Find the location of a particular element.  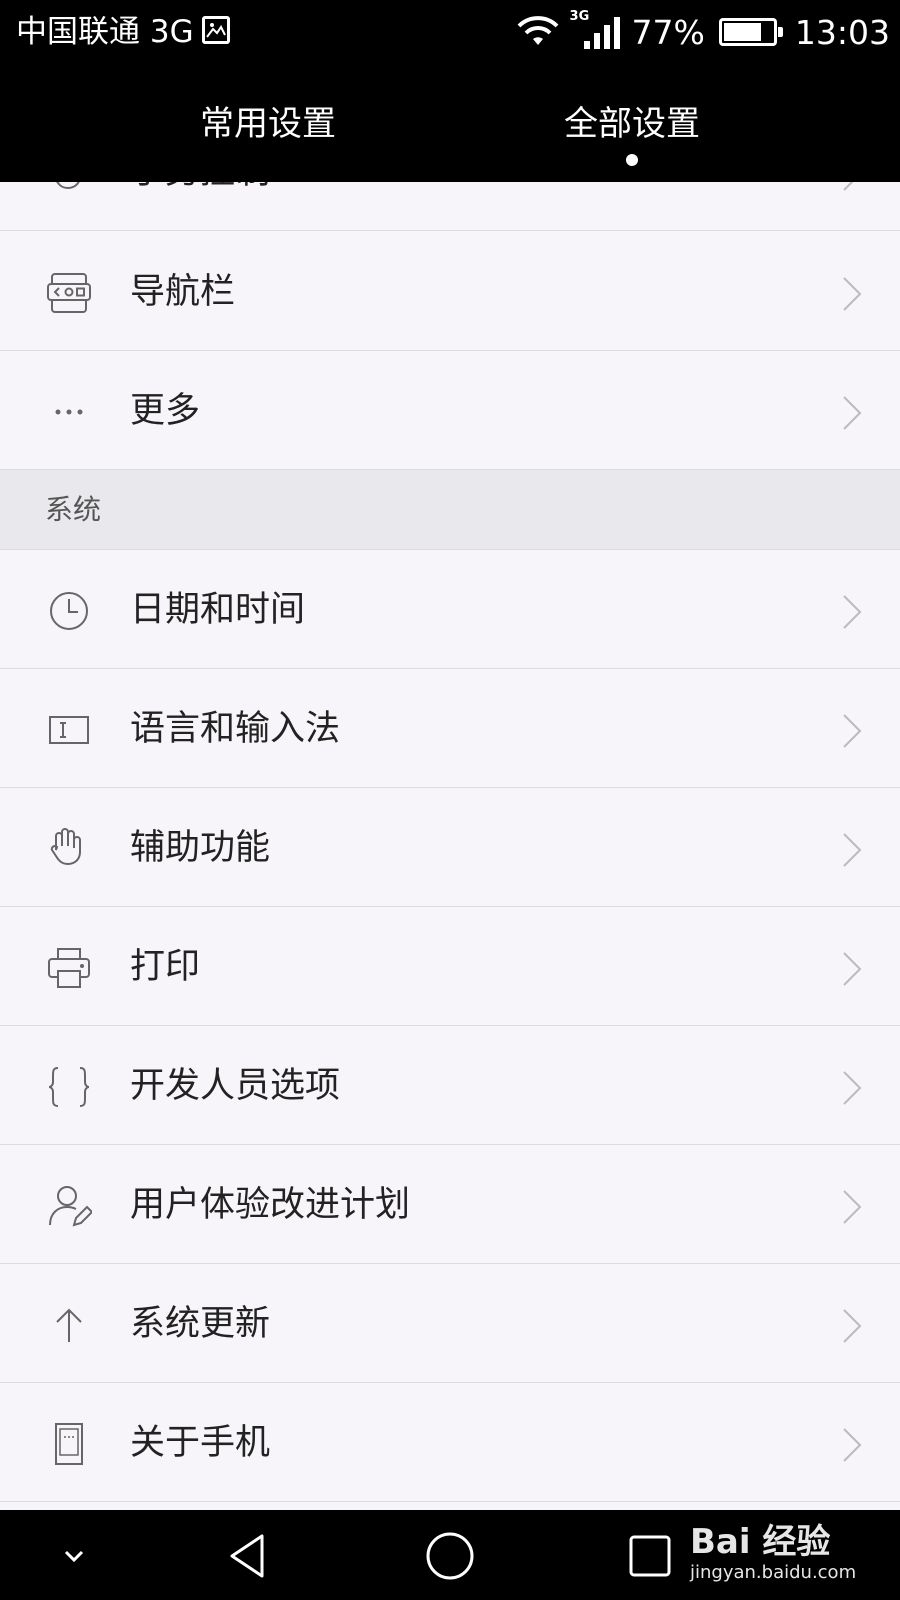

navigation-bar: Bai 经验 jingyan.baidu.com is located at coordinates (450, 1555).